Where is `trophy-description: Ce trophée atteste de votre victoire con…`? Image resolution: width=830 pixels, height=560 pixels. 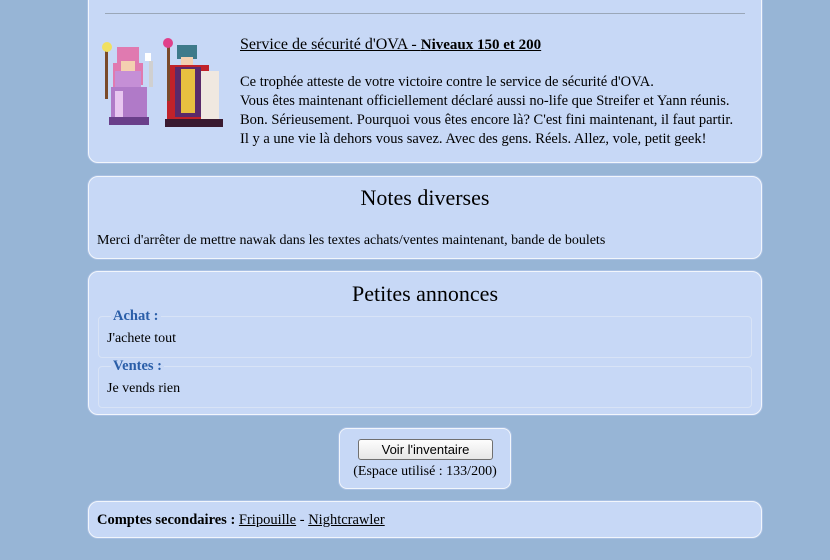
trophy-description: Ce trophée atteste de votre victoire con… is located at coordinates (497, 111).